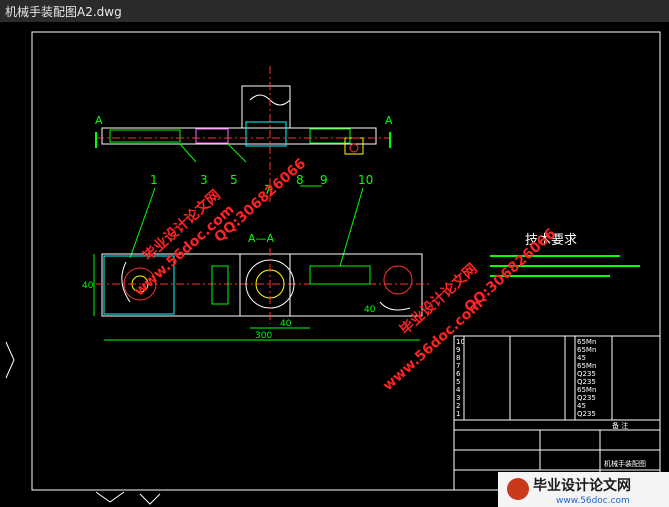  I want to click on remark-header: 备 注, so click(620, 425).